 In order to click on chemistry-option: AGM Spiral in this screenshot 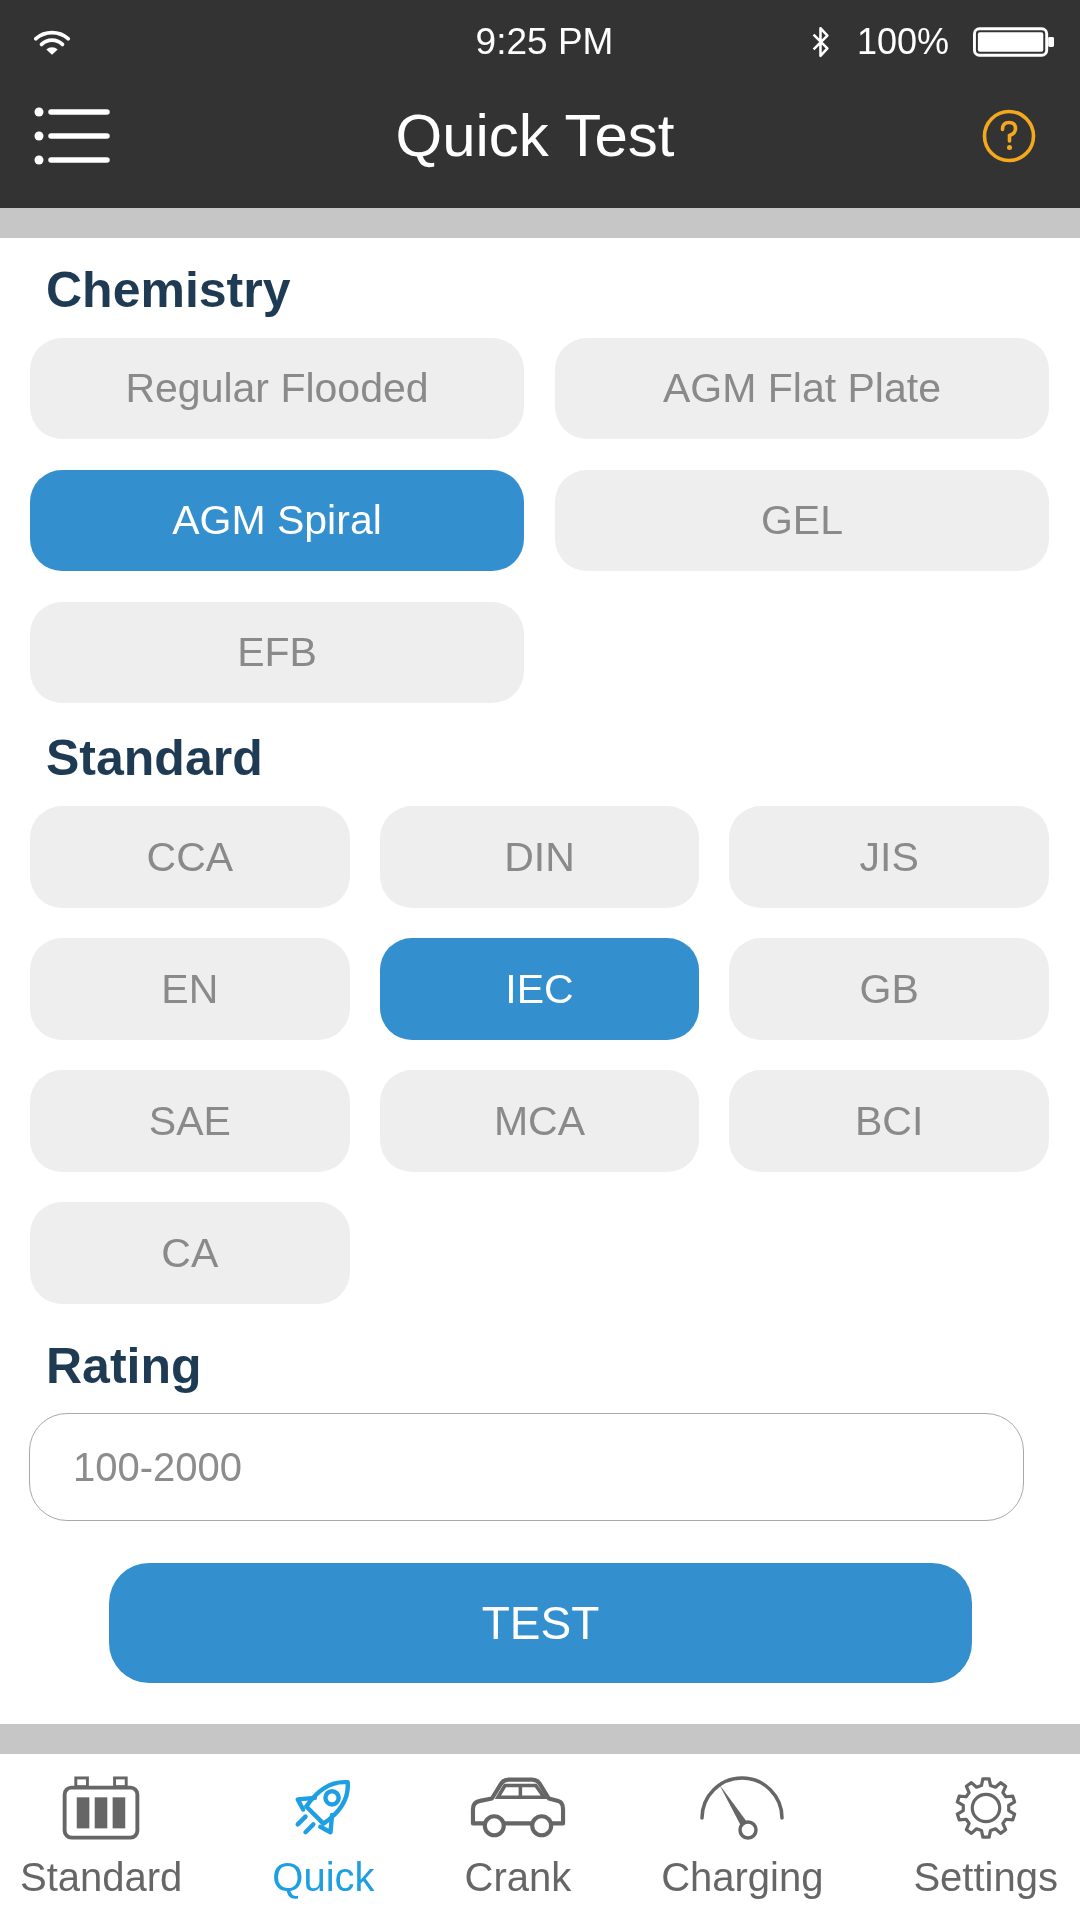, I will do `click(277, 520)`.